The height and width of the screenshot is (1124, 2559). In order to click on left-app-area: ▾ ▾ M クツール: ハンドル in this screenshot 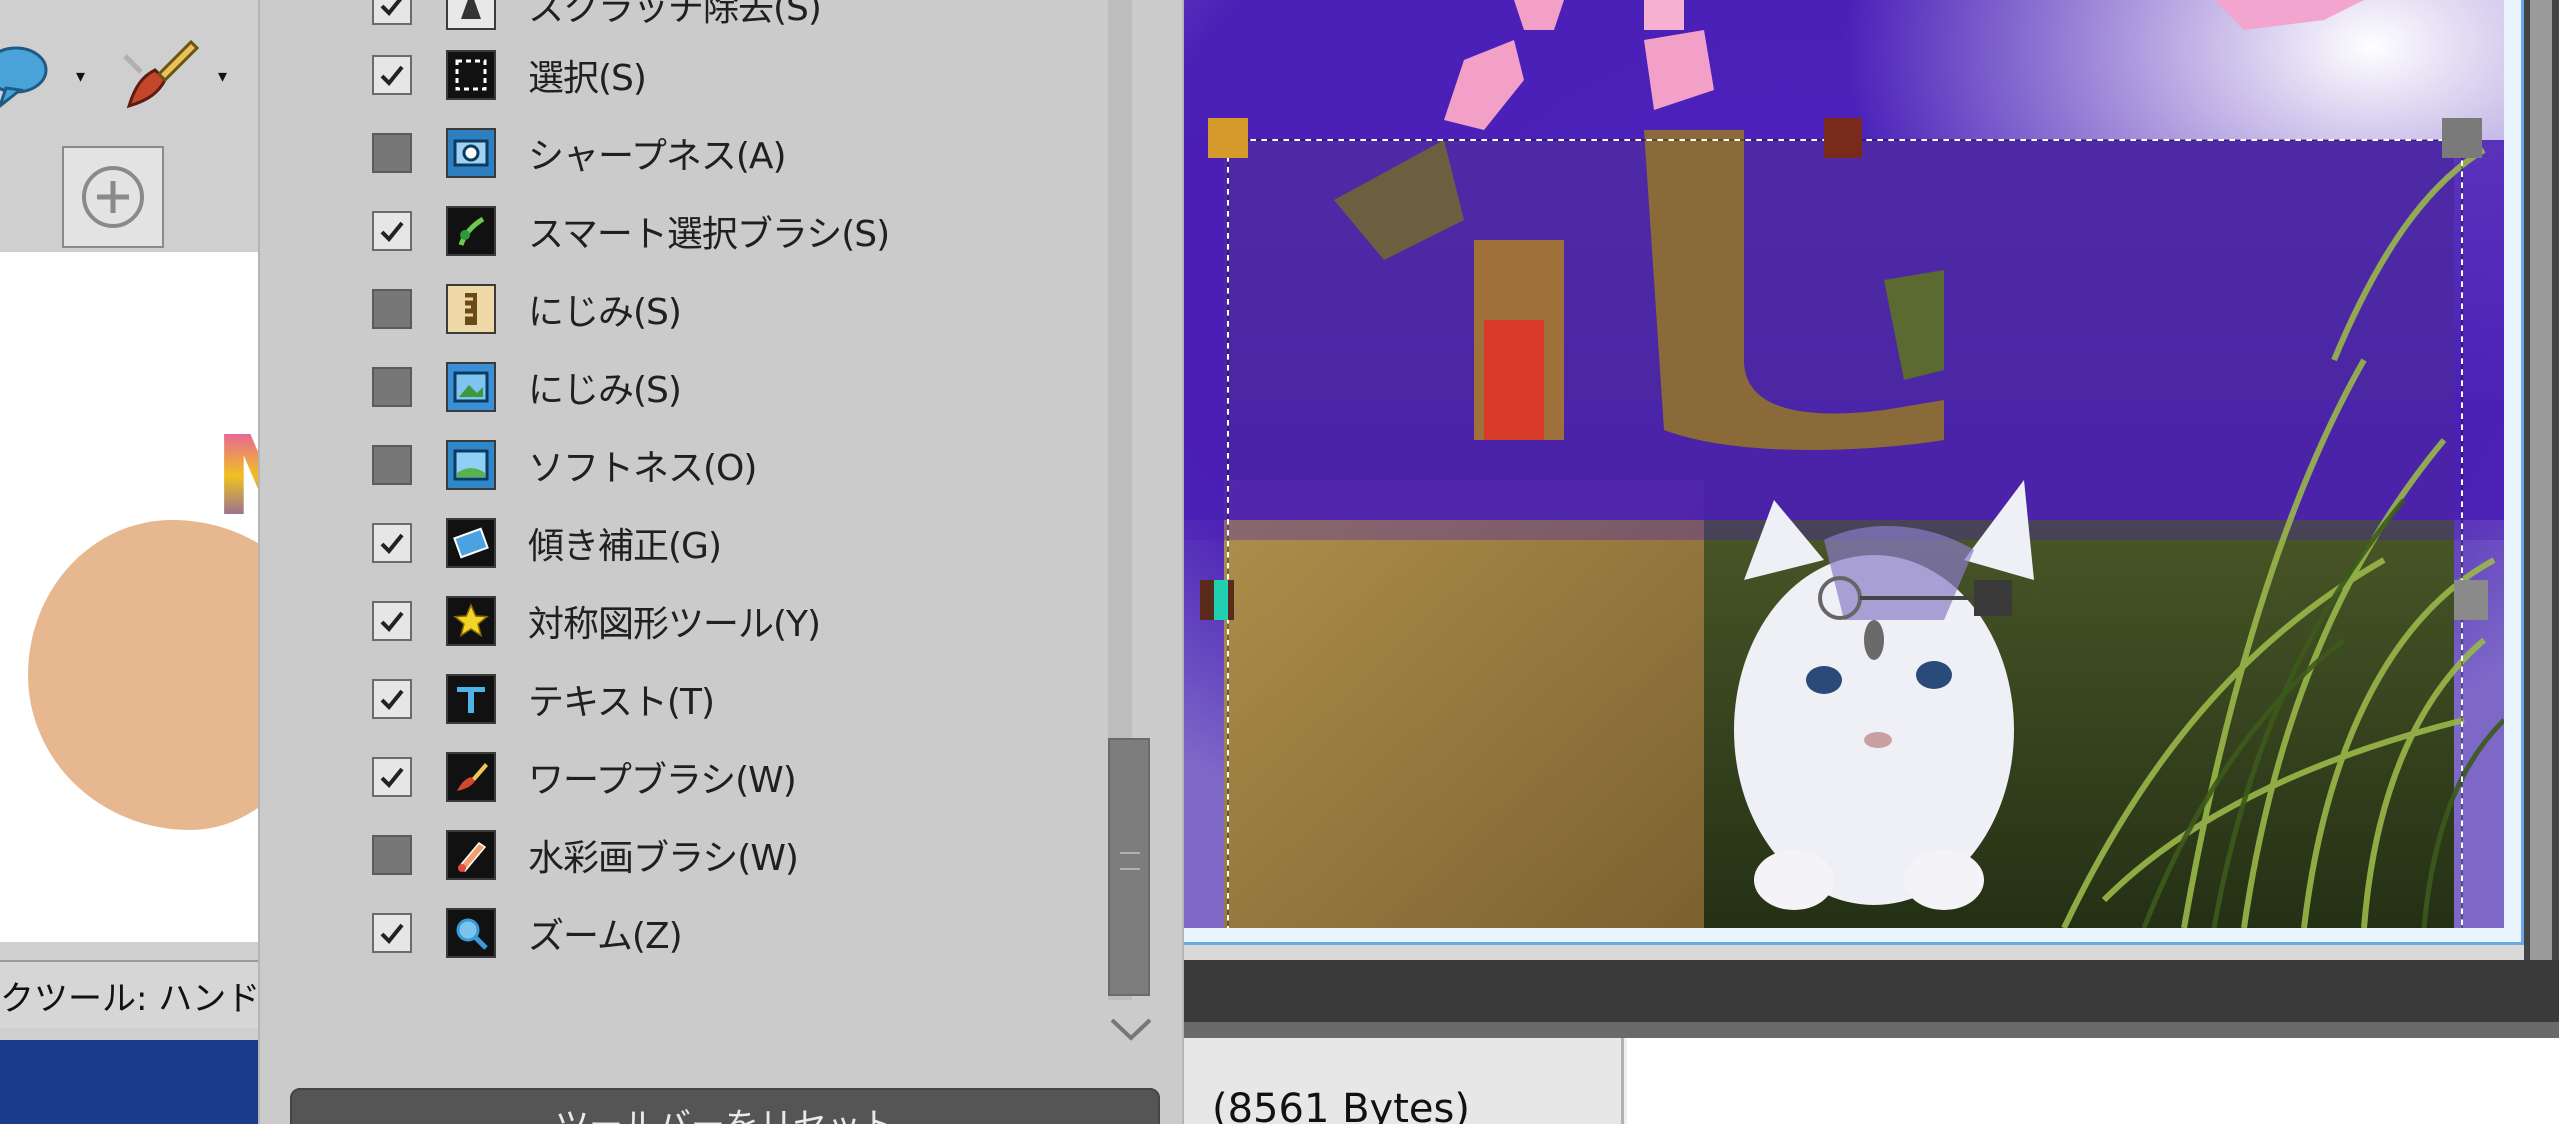, I will do `click(129, 562)`.